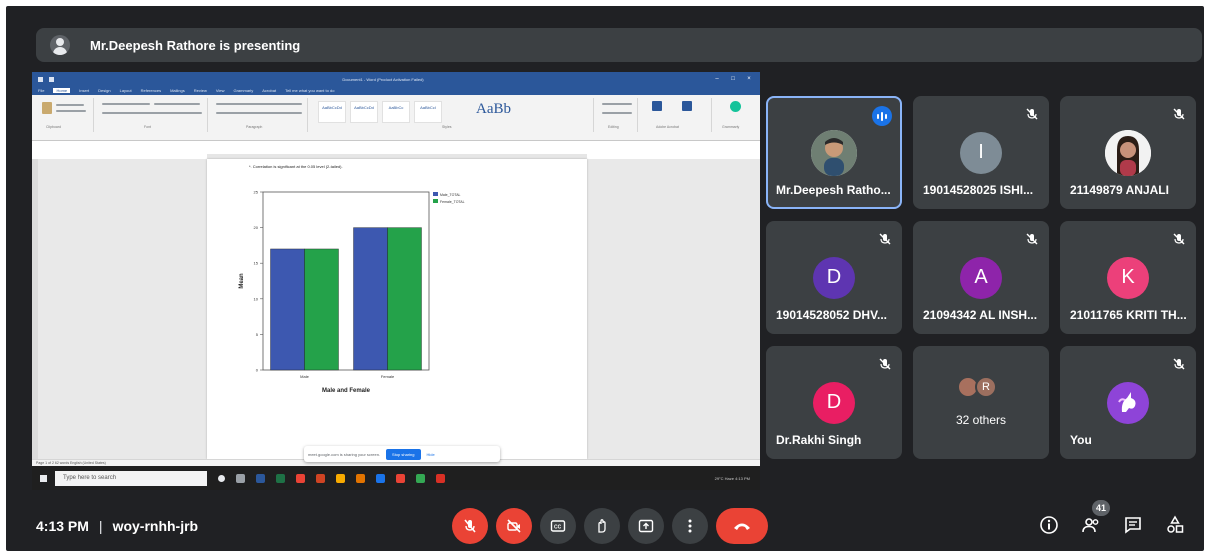 Image resolution: width=1207 pixels, height=553 pixels. I want to click on chrome-app-icon, so click(300, 478).